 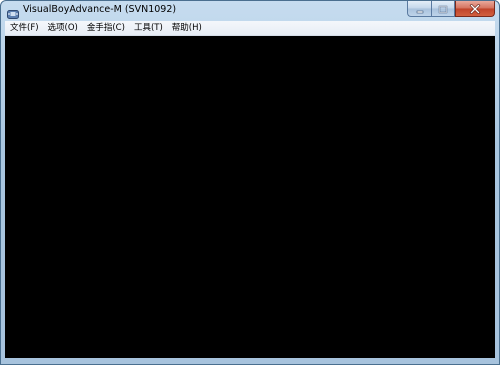 I want to click on gba-app-icon, so click(x=13, y=12).